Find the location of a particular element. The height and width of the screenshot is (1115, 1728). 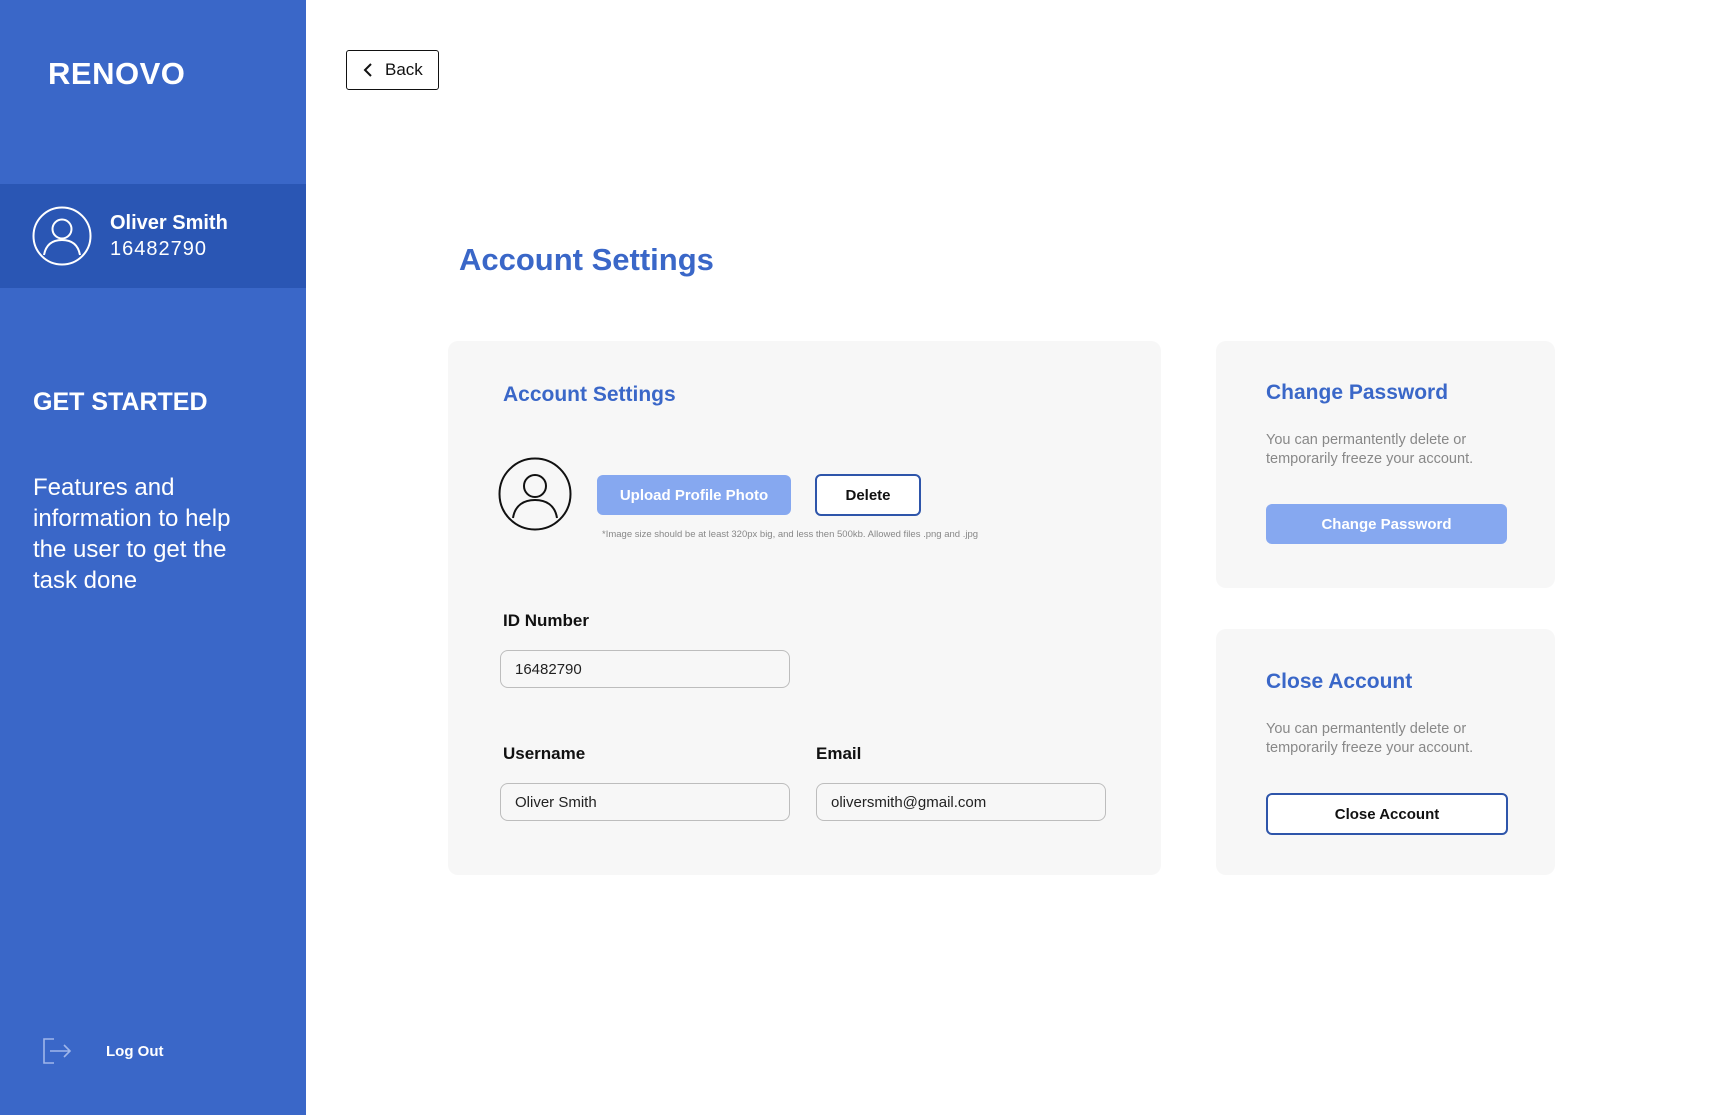

email-label: Email is located at coordinates (839, 753).